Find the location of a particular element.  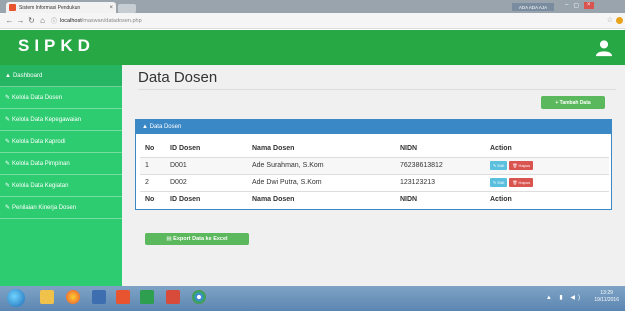

info-icon: ⓘ is located at coordinates (54, 20).